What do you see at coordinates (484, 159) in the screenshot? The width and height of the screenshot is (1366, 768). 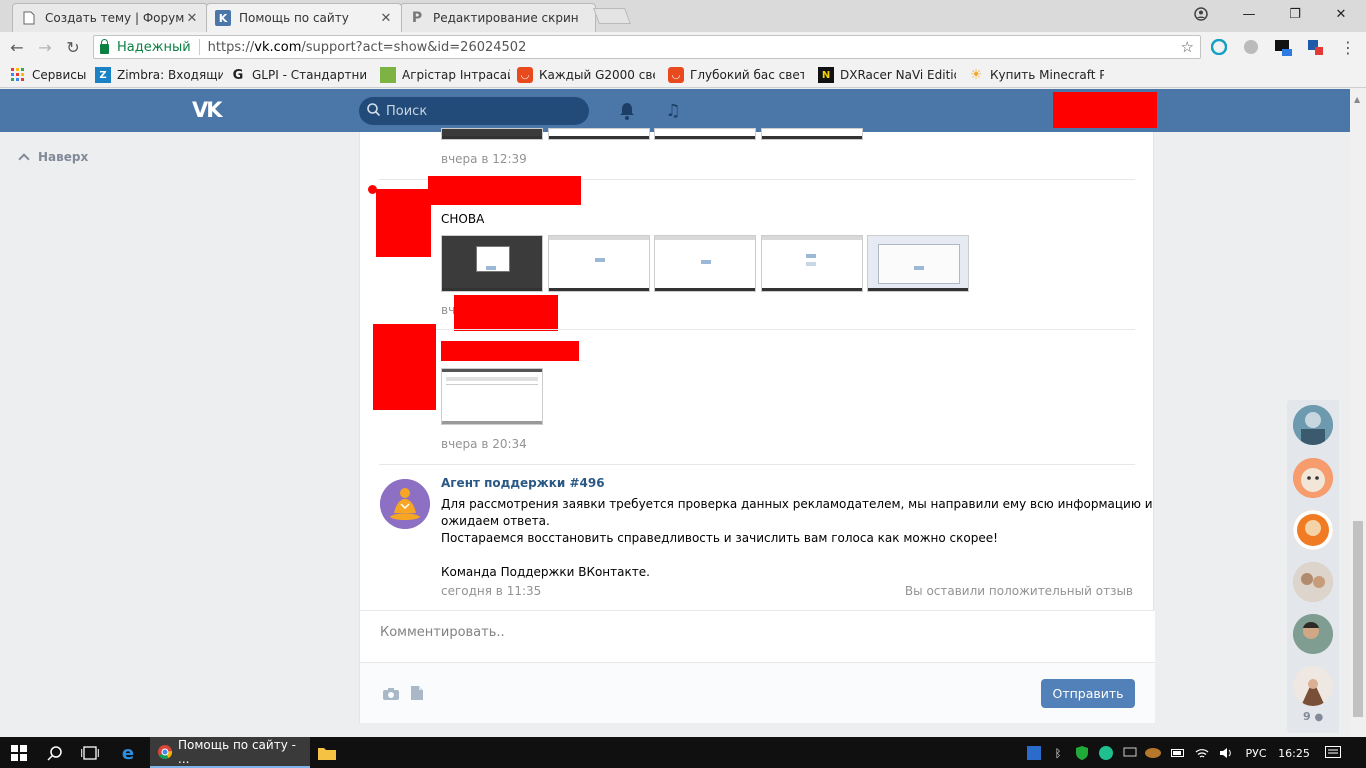 I see `message-time: вчера в 12:39` at bounding box center [484, 159].